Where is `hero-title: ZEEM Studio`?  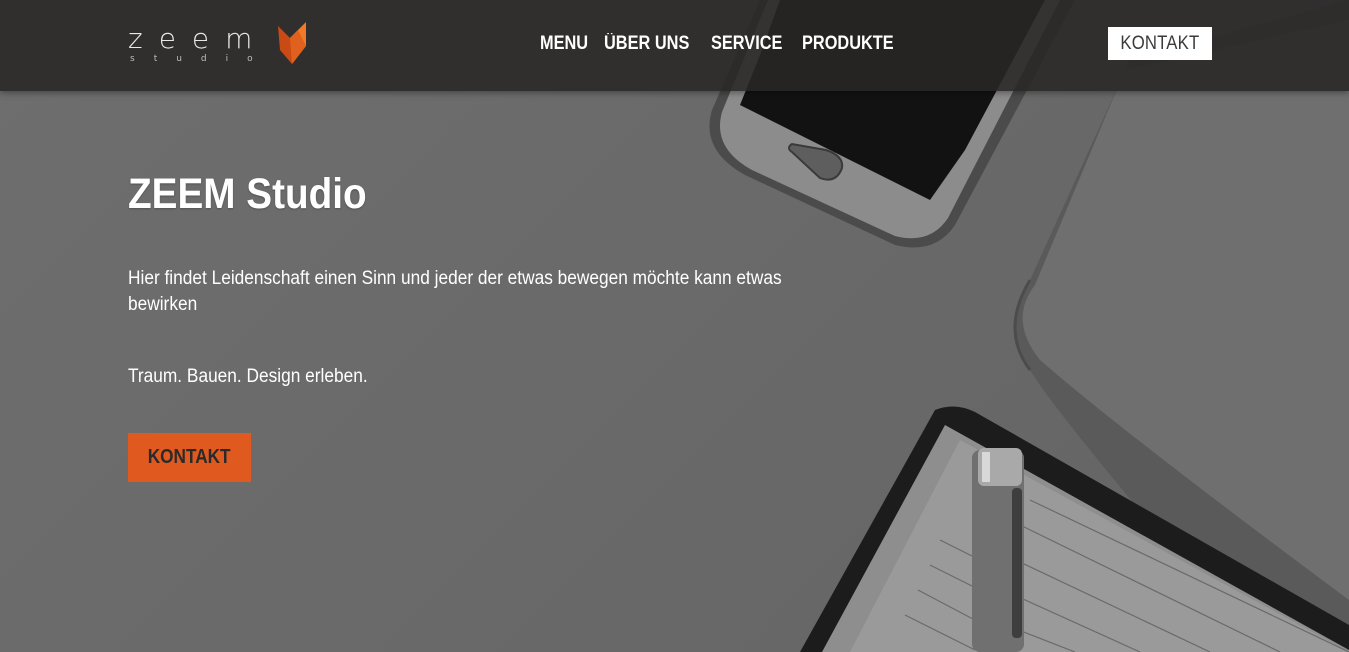
hero-title: ZEEM Studio is located at coordinates (247, 194).